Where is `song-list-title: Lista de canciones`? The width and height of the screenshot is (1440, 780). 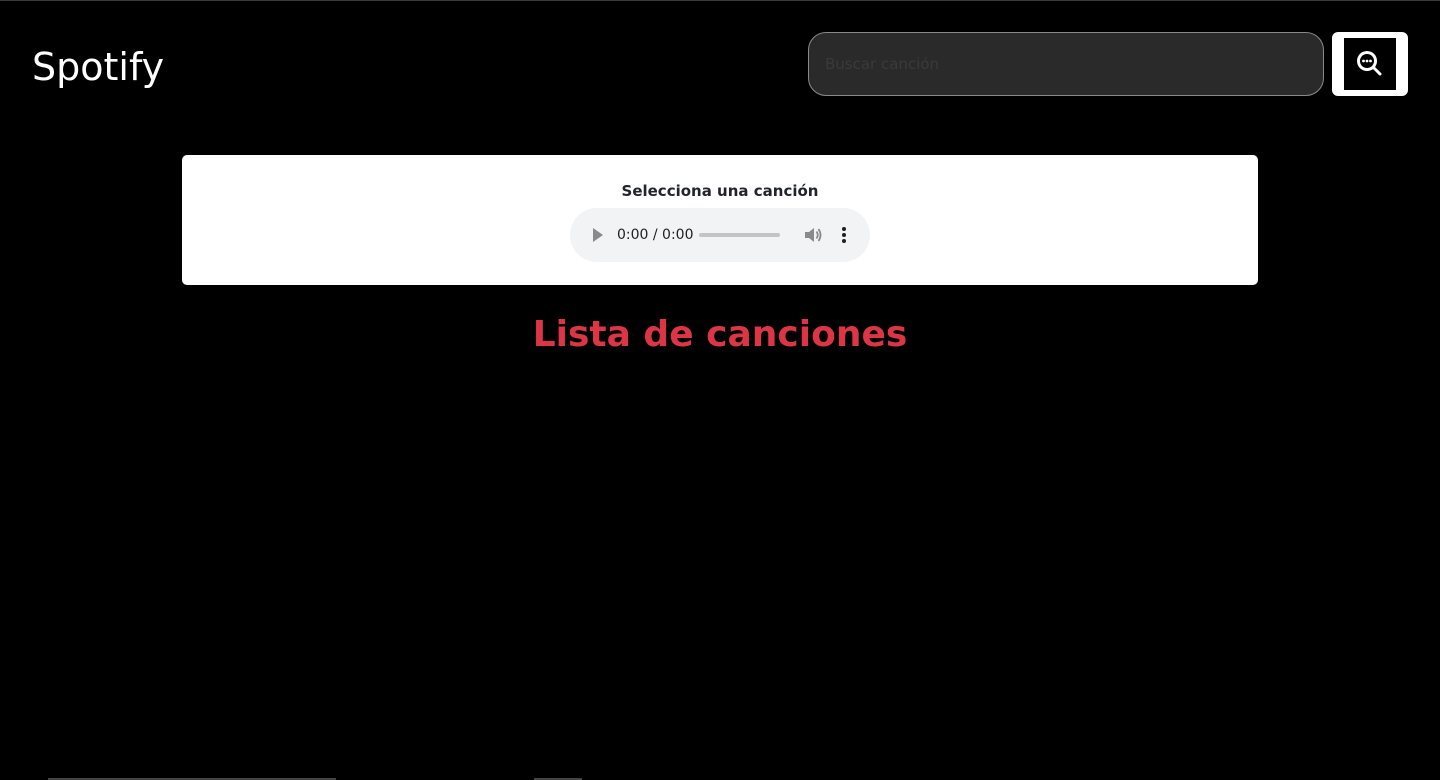
song-list-title: Lista de canciones is located at coordinates (720, 334).